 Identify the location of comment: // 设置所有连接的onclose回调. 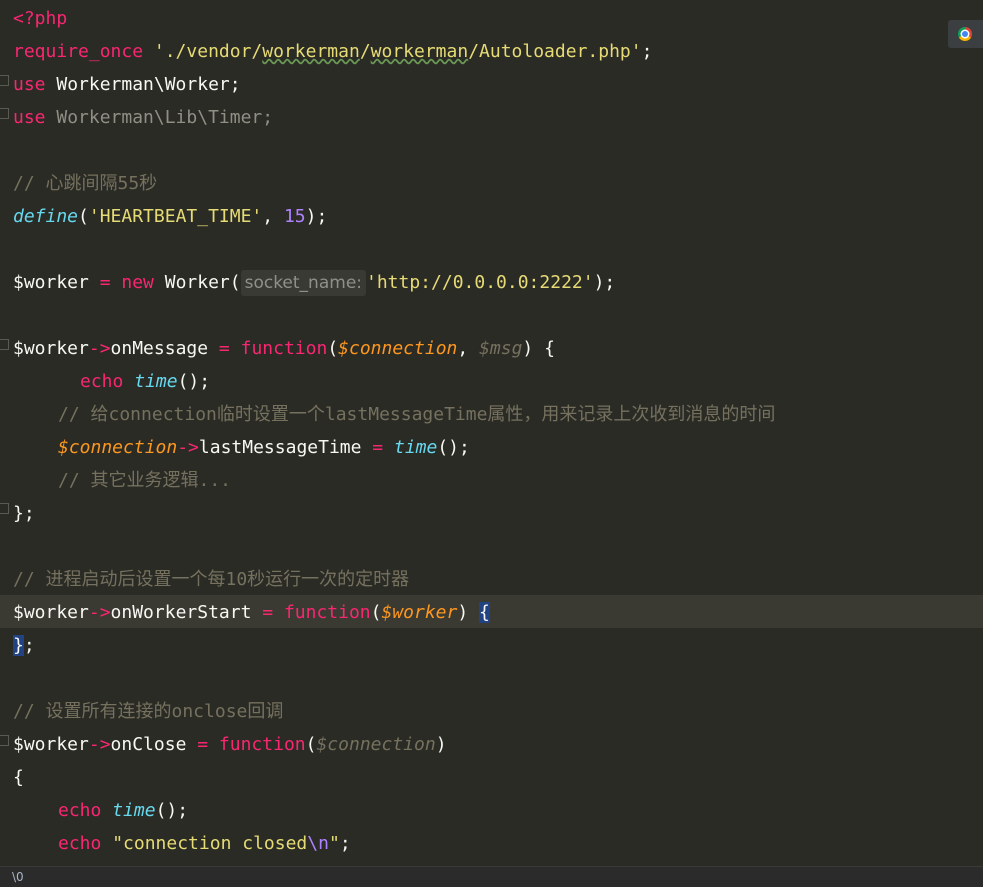
(148, 711).